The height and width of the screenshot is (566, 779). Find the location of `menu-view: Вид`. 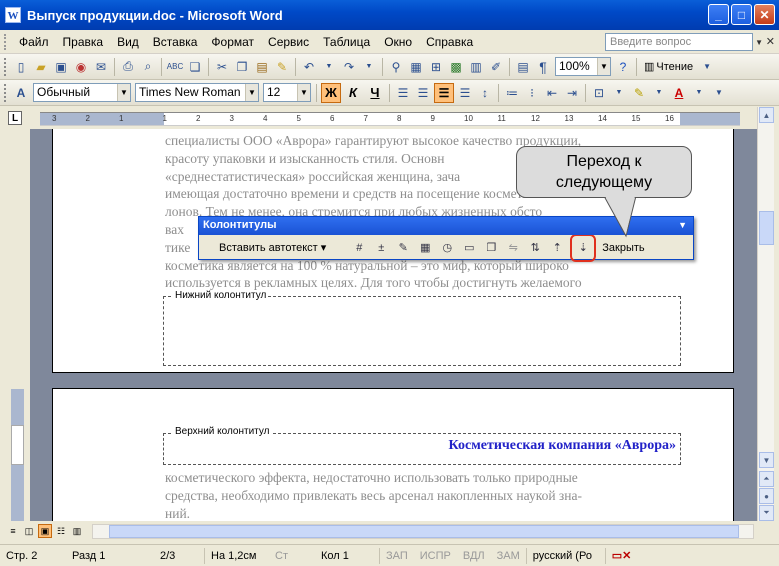

menu-view: Вид is located at coordinates (128, 42).